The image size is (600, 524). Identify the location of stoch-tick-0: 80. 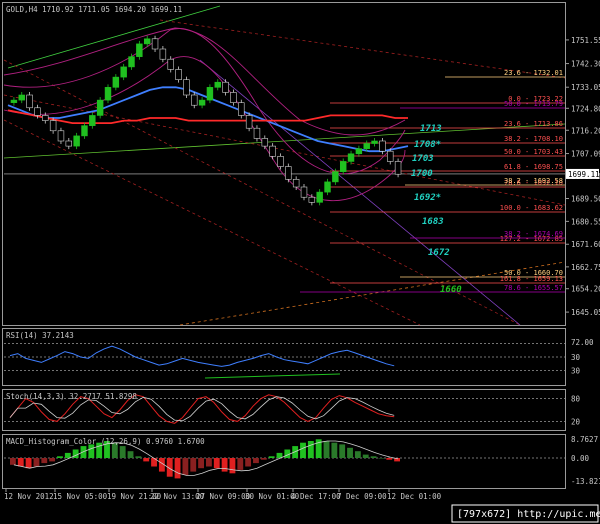
(576, 399).